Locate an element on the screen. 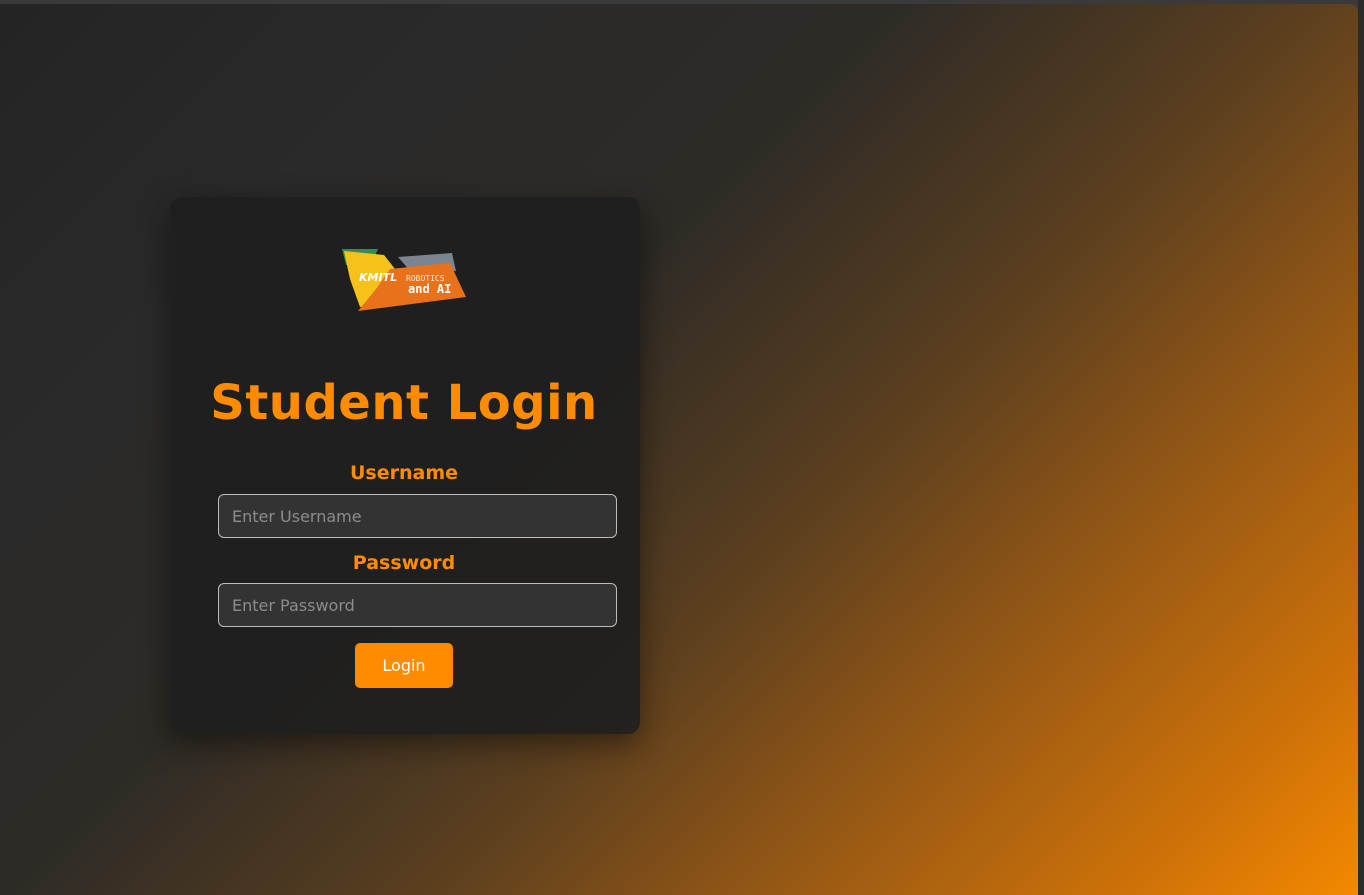 The height and width of the screenshot is (895, 1364). username-label: Username is located at coordinates (404, 473).